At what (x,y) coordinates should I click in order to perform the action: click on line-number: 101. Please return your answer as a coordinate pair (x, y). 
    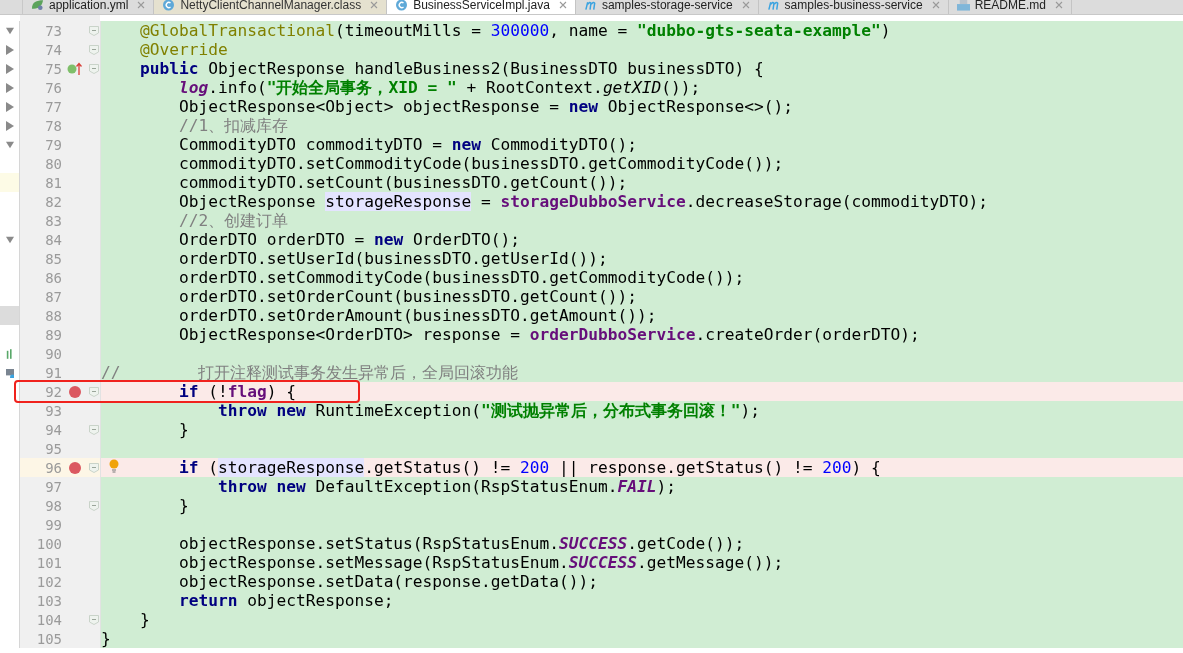
    Looking at the image, I should click on (48, 562).